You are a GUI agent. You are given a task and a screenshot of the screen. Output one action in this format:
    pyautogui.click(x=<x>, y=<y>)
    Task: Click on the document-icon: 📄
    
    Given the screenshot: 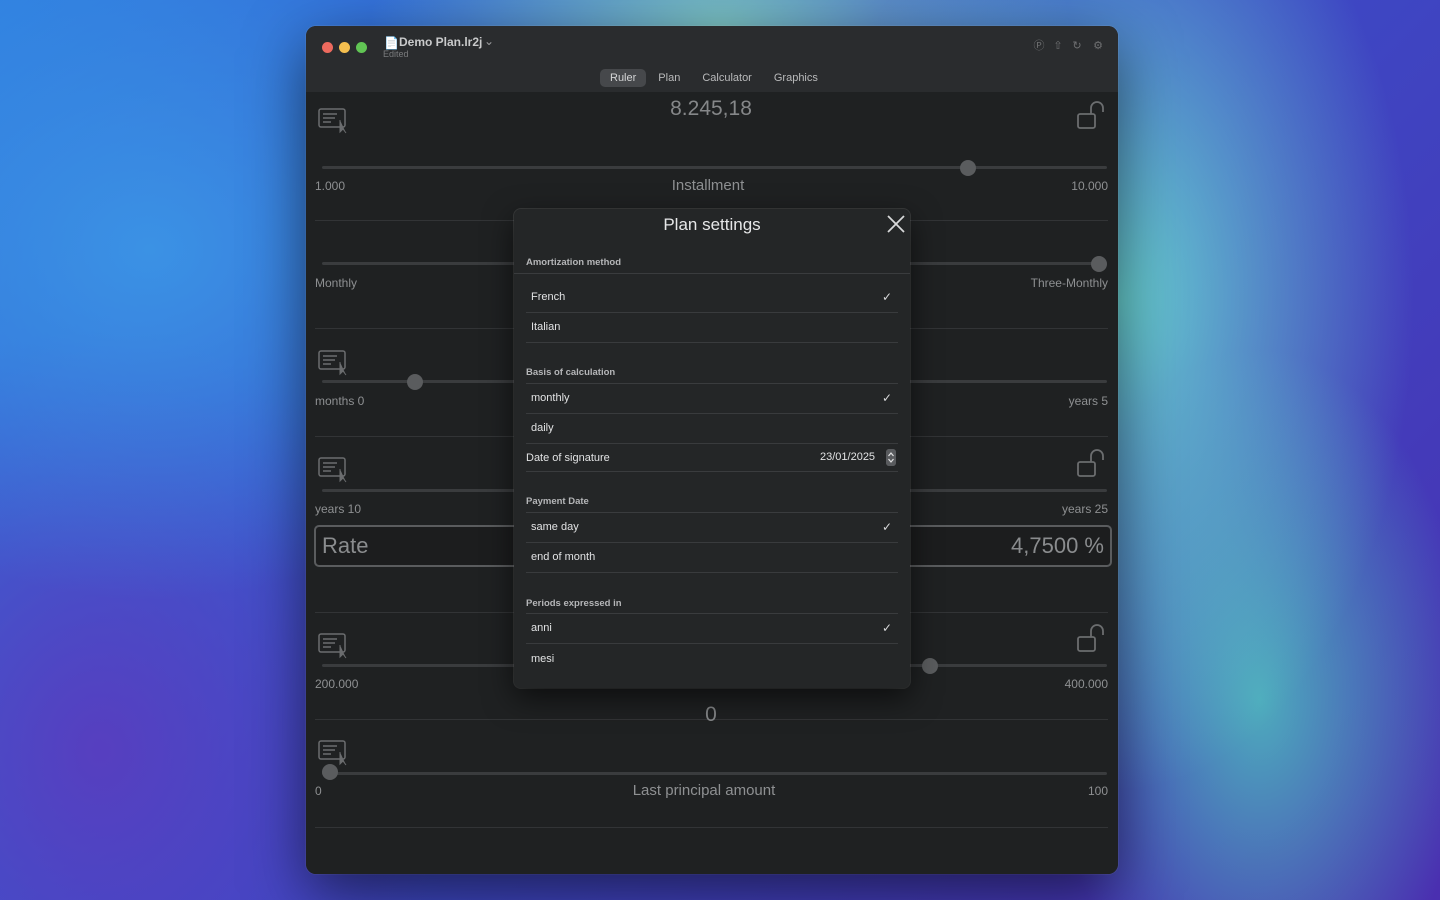 What is the action you would take?
    pyautogui.click(x=391, y=43)
    